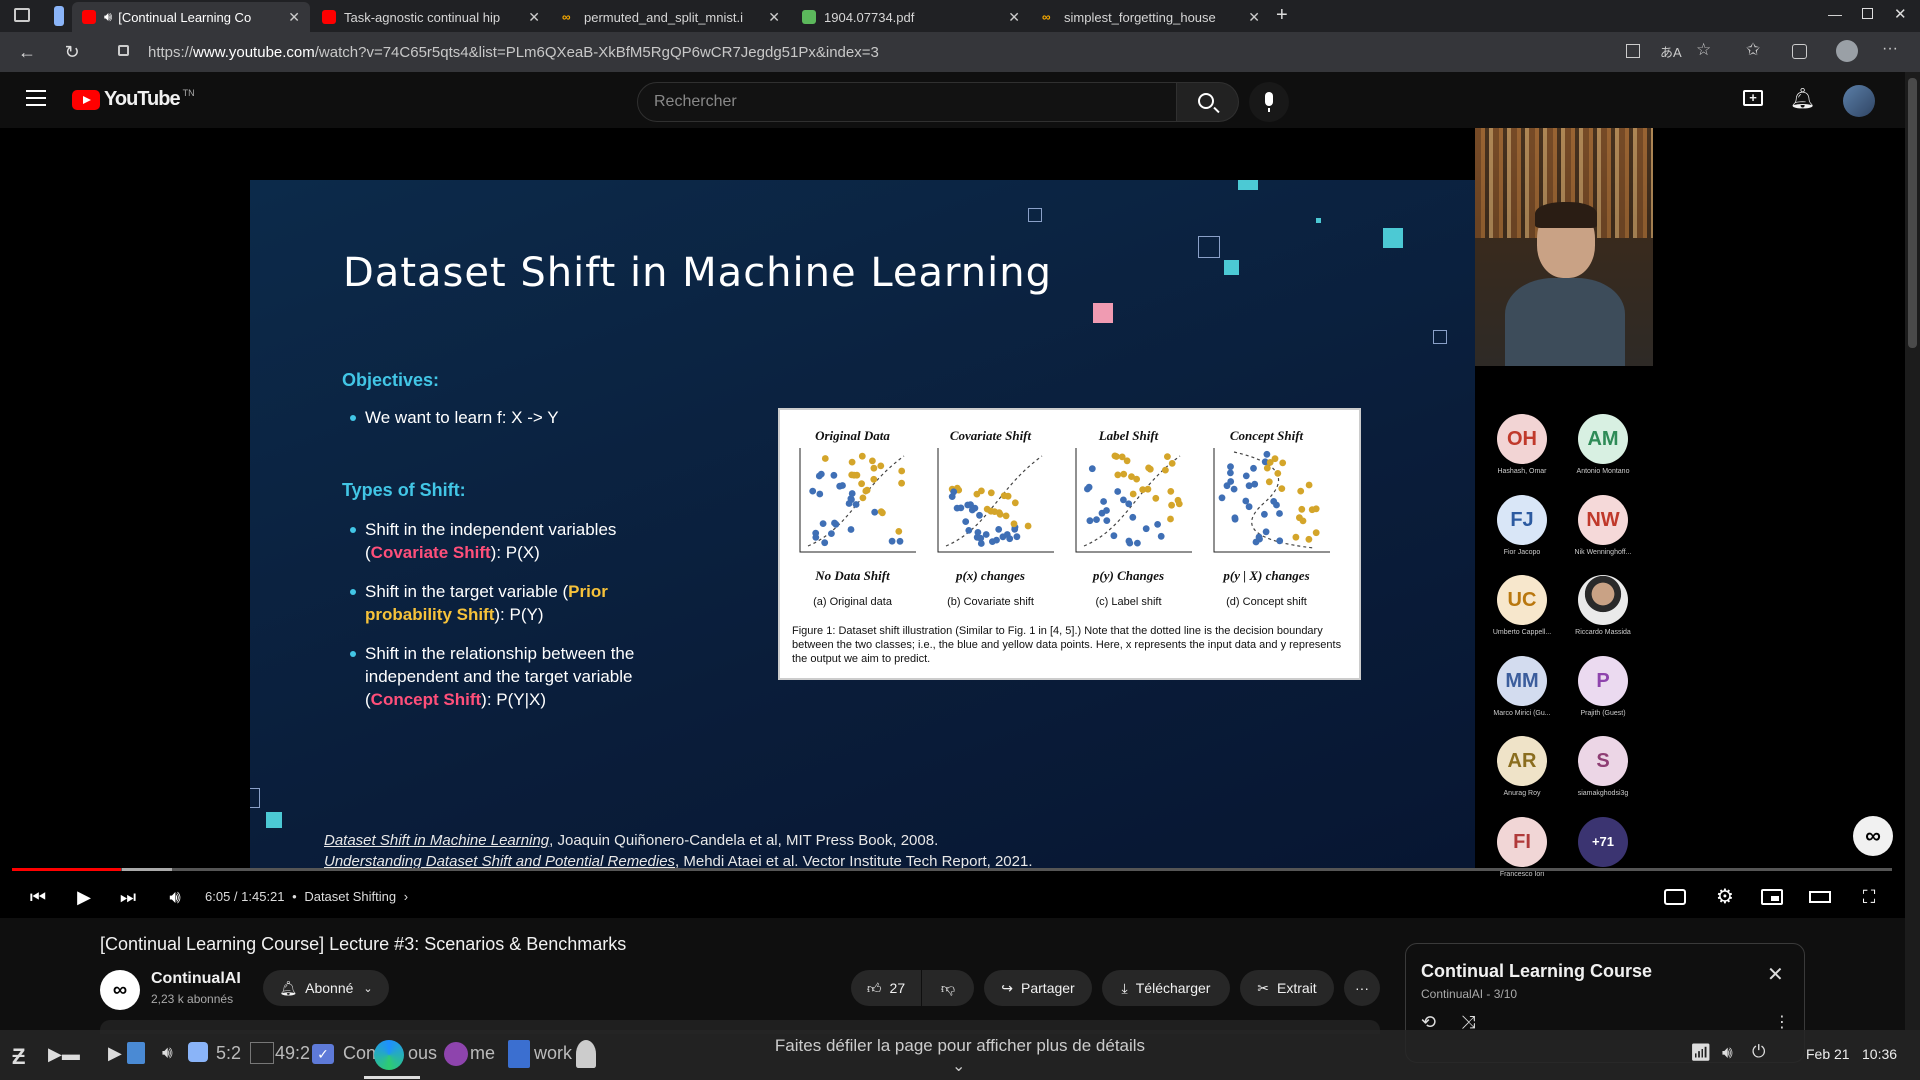  What do you see at coordinates (1912, 551) in the screenshot?
I see `page-scrollbar` at bounding box center [1912, 551].